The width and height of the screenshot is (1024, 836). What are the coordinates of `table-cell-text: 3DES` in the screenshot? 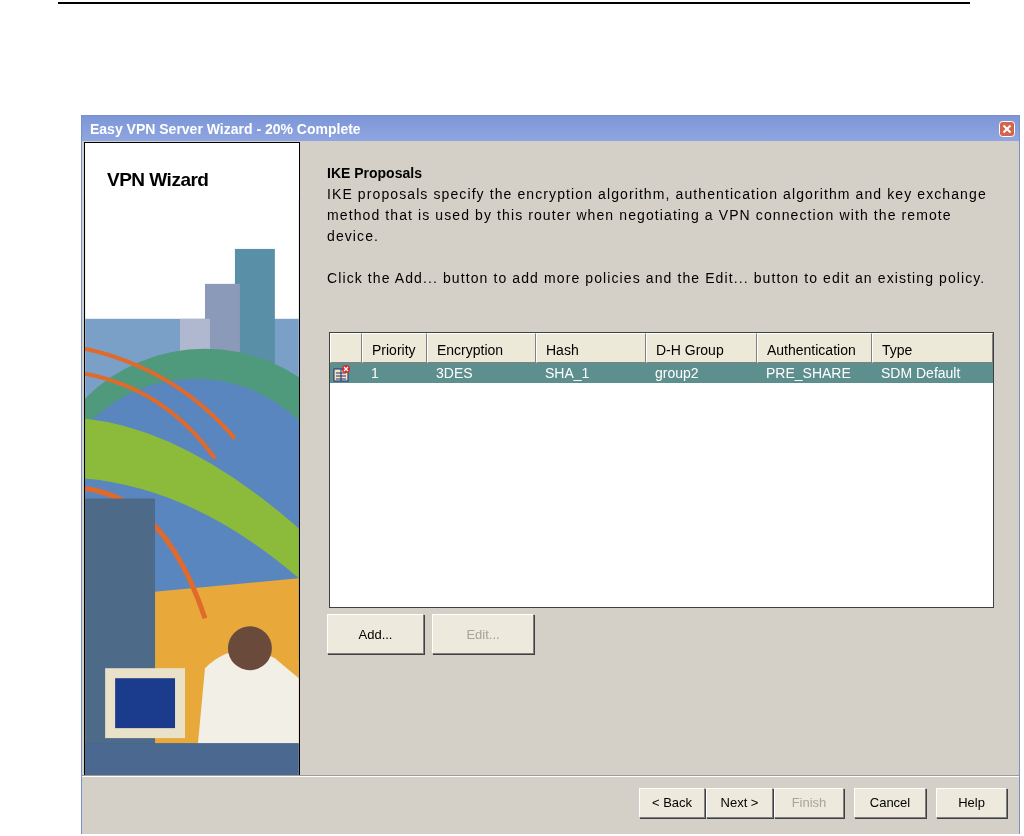 It's located at (454, 373).